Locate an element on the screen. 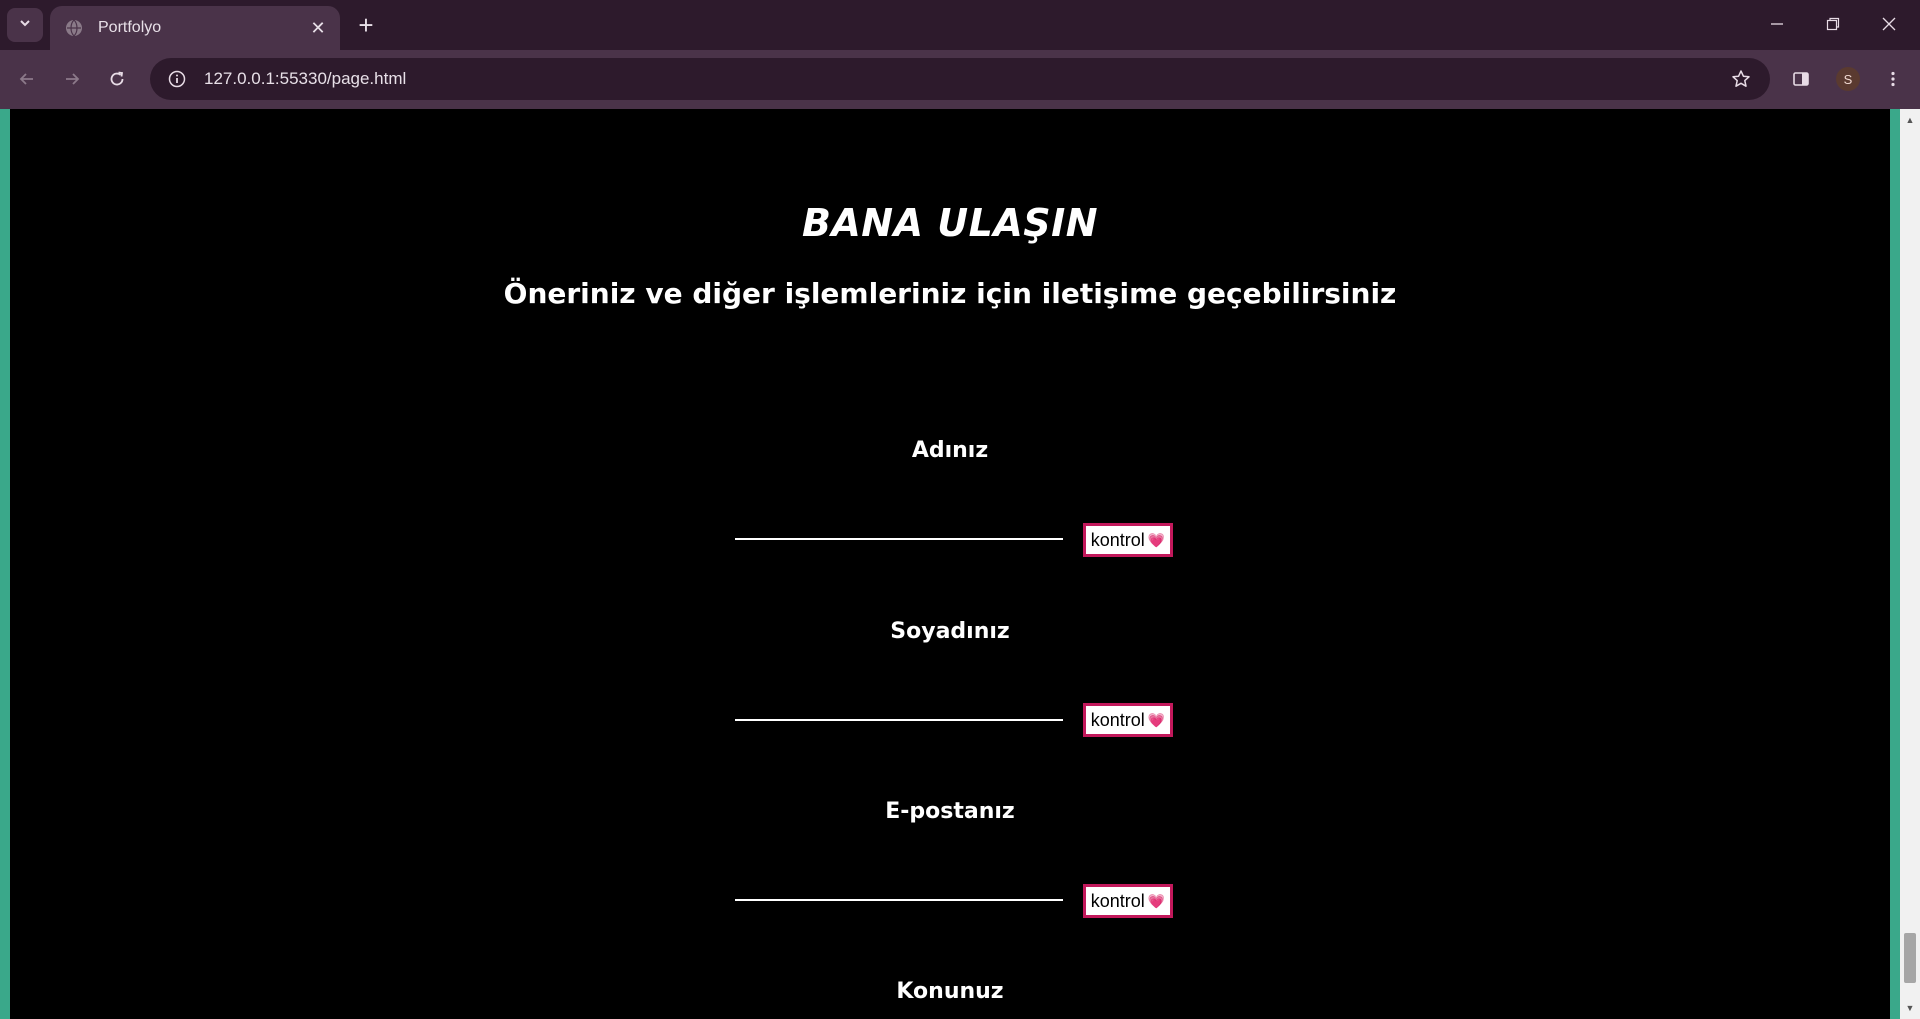 This screenshot has width=1920, height=1019. avatar: S is located at coordinates (1848, 79).